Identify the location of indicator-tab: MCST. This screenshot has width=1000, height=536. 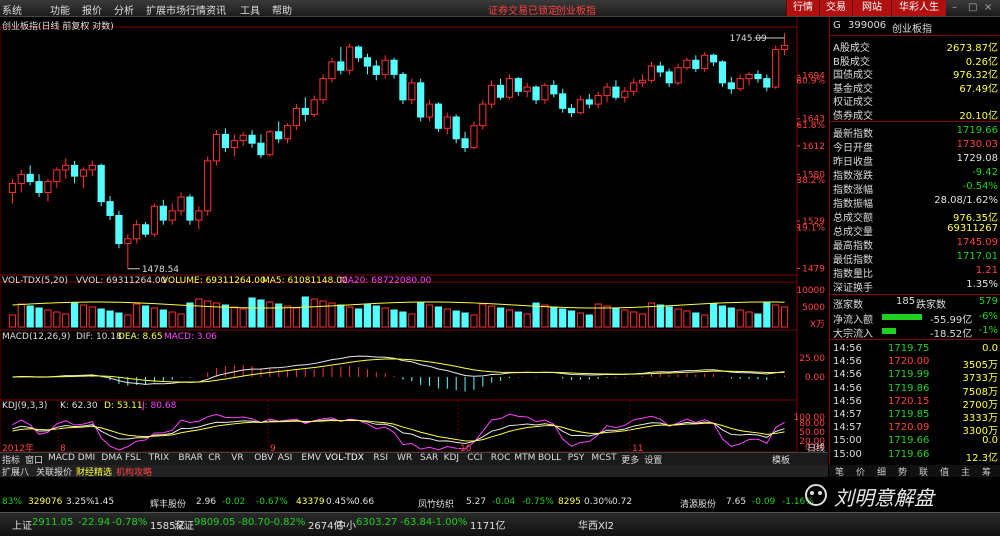
(603, 458).